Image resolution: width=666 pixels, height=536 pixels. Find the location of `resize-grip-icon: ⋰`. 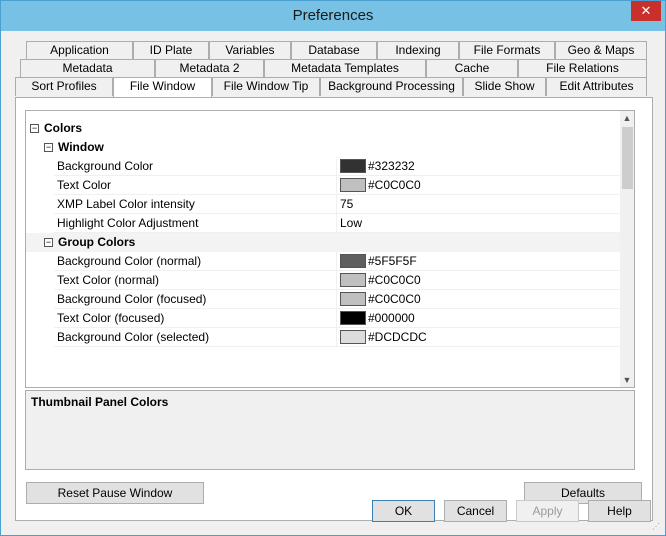

resize-grip-icon: ⋰ is located at coordinates (657, 527).